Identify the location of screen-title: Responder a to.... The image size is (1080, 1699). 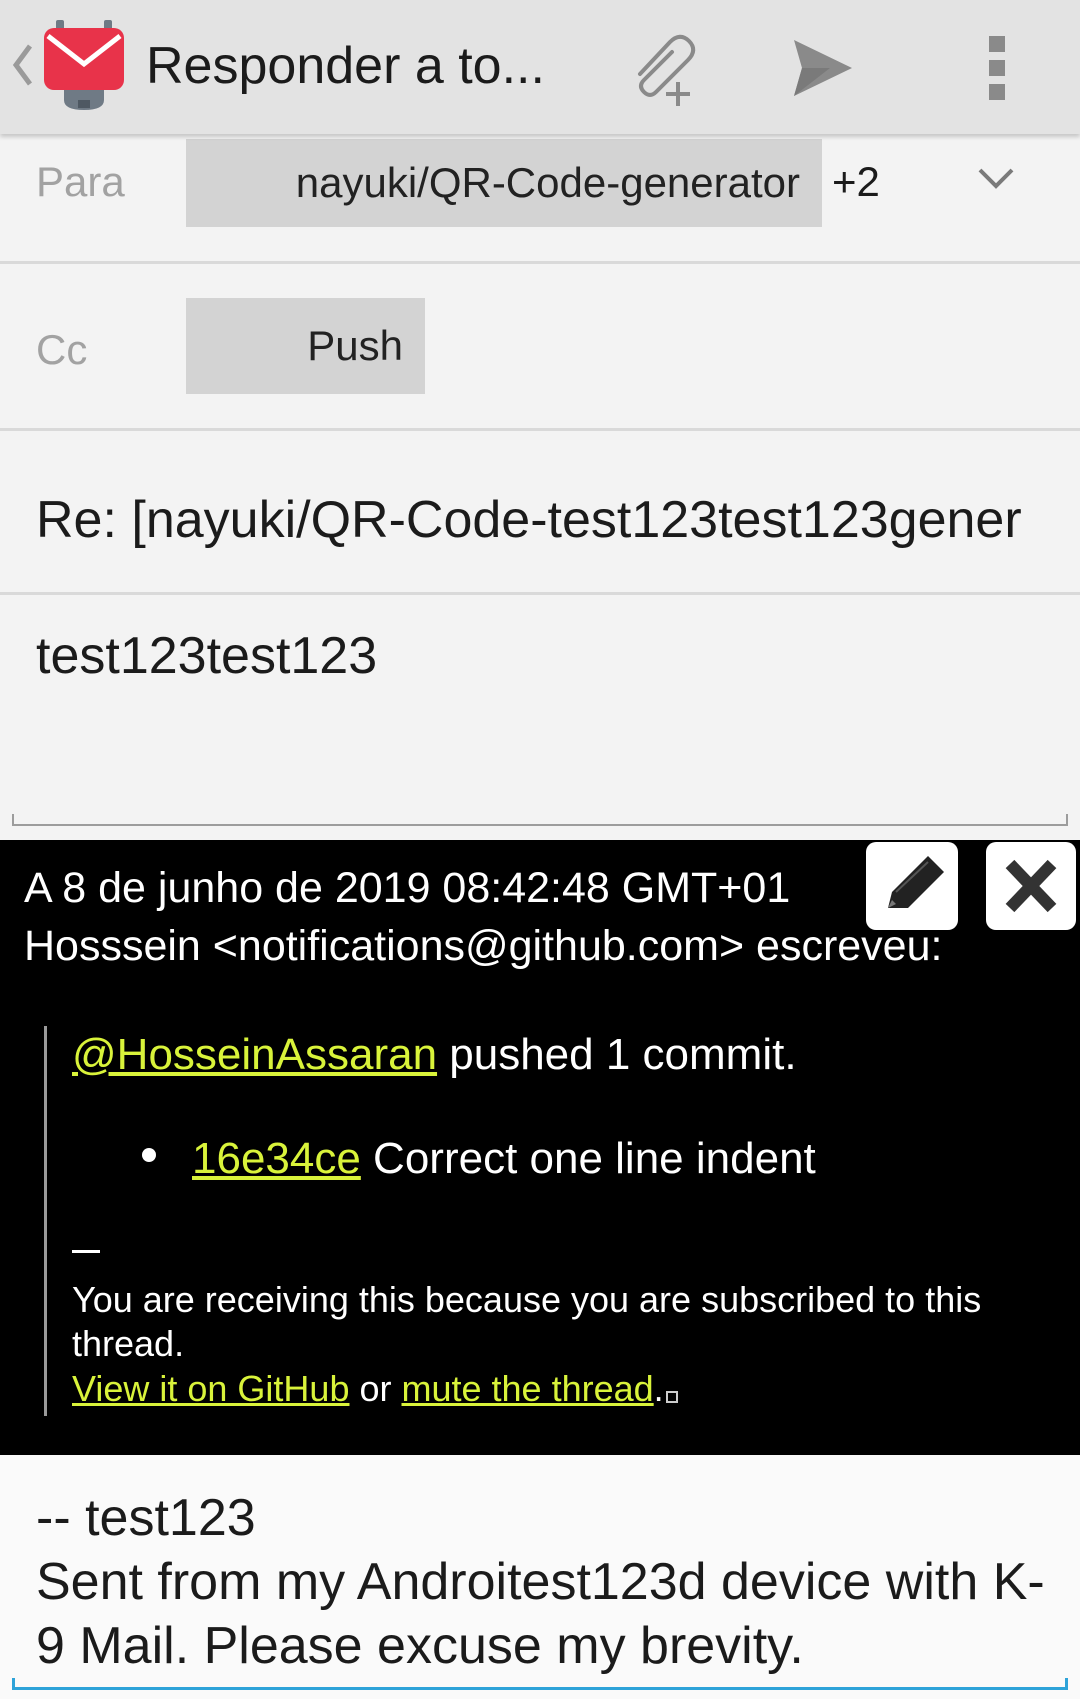
(345, 66).